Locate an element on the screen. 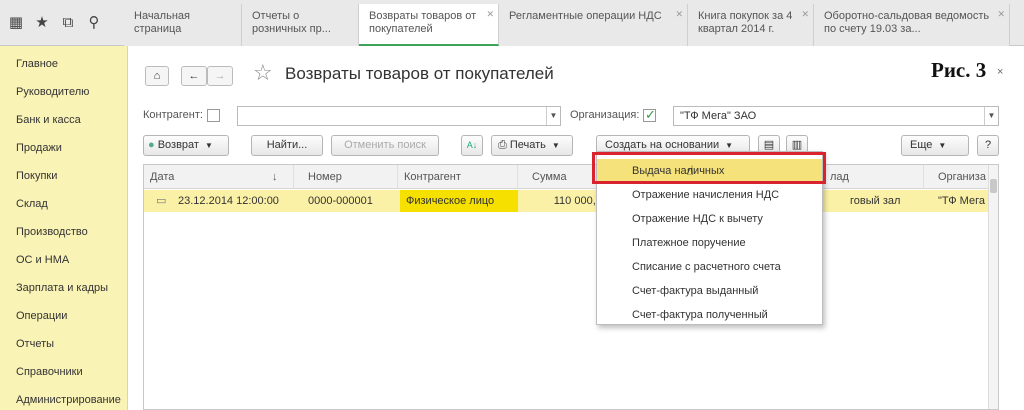 The image size is (1024, 410). gear-icon: ● is located at coordinates (151, 145).